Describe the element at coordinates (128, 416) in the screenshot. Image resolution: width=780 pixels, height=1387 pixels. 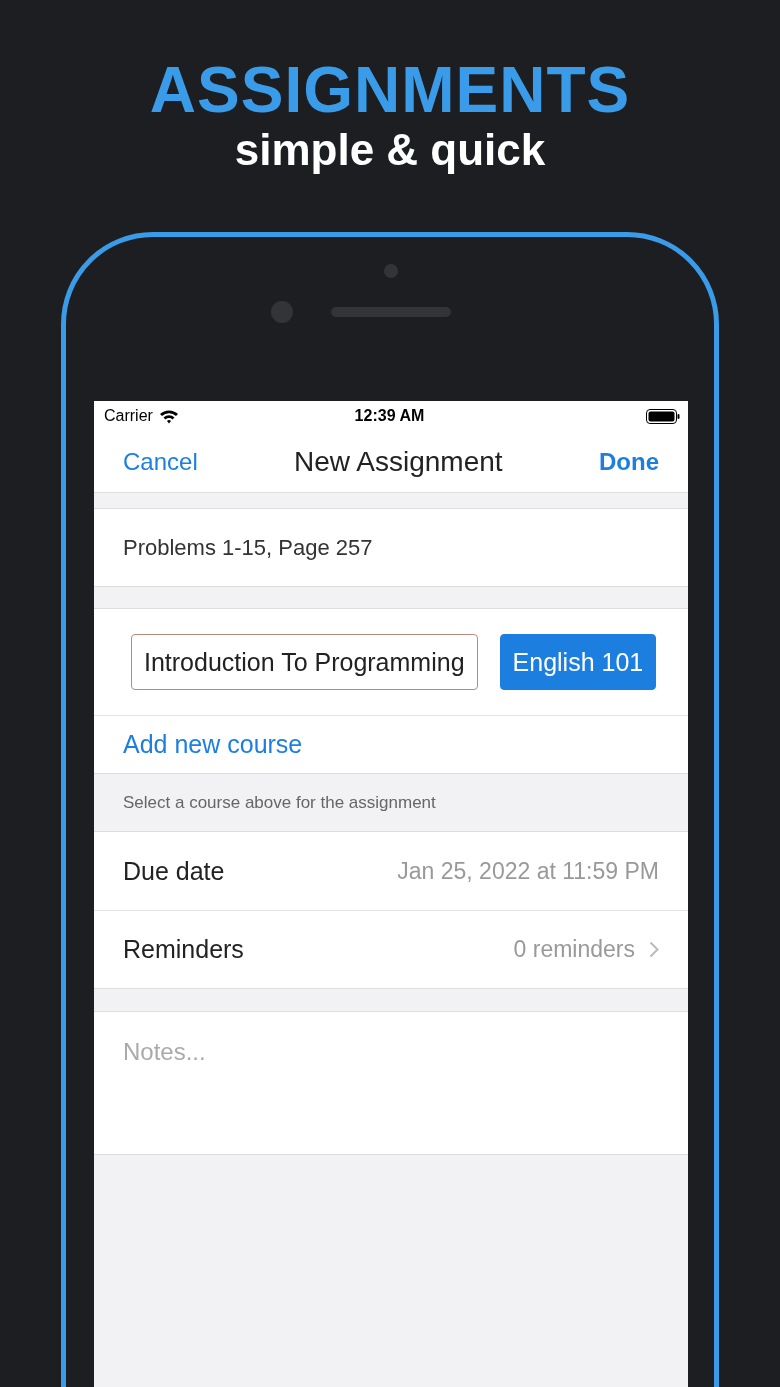
I see `carrier-label: Carrier` at that location.